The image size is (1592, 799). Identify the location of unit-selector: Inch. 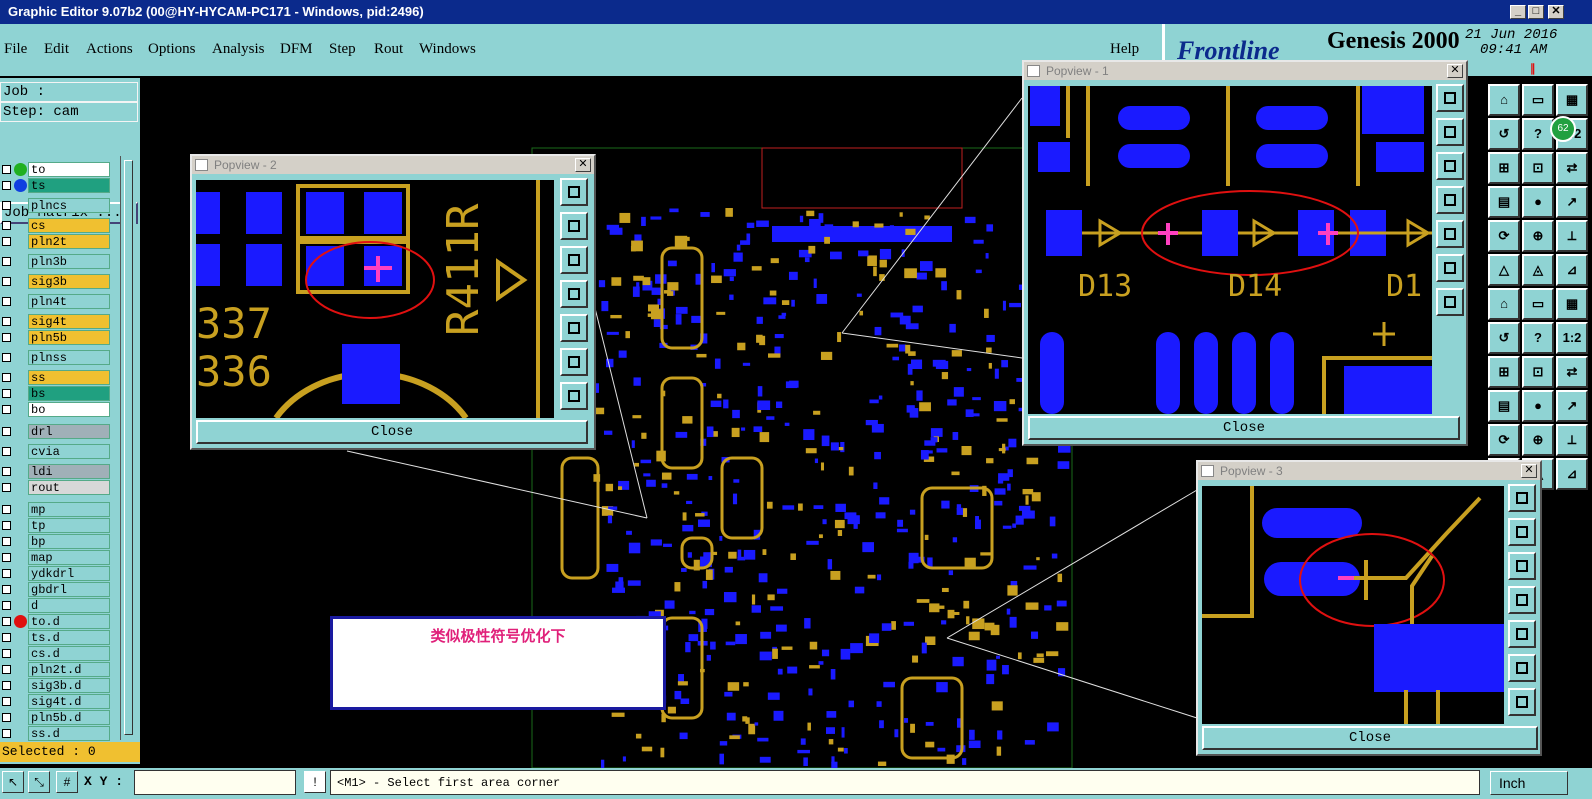
(1529, 783).